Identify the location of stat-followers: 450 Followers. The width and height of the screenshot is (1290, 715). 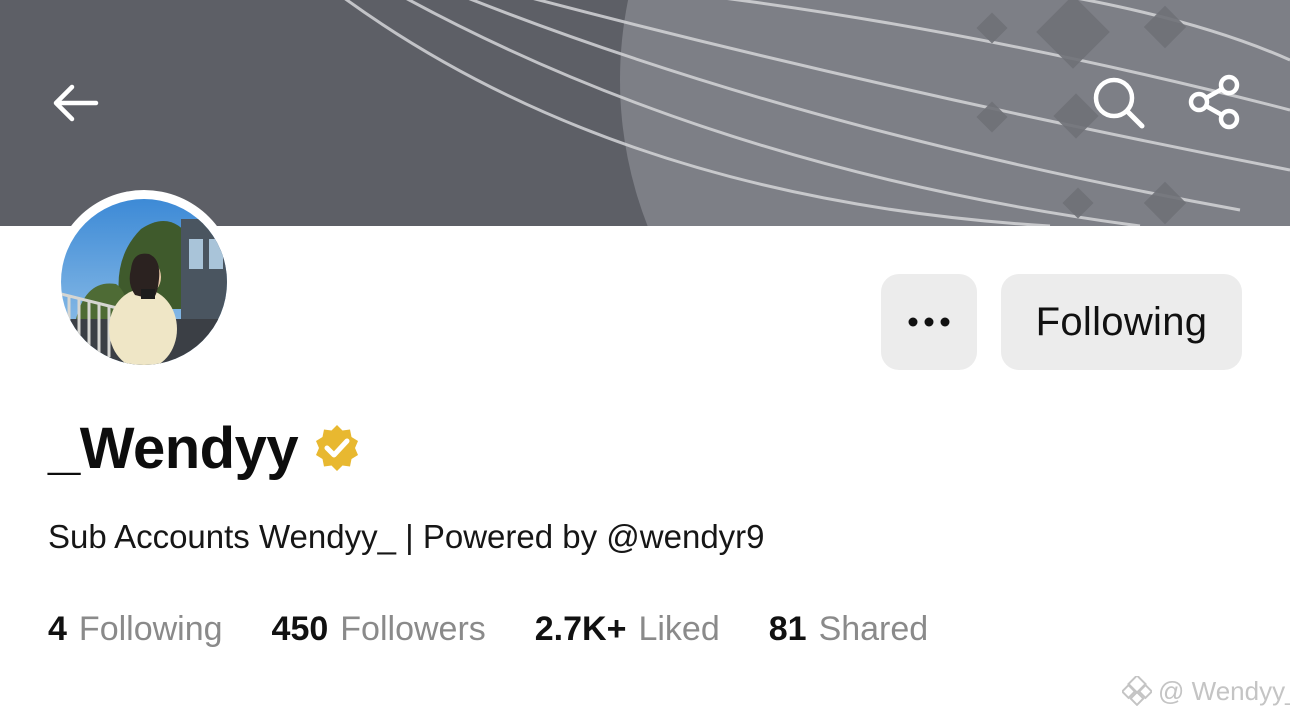
(379, 629).